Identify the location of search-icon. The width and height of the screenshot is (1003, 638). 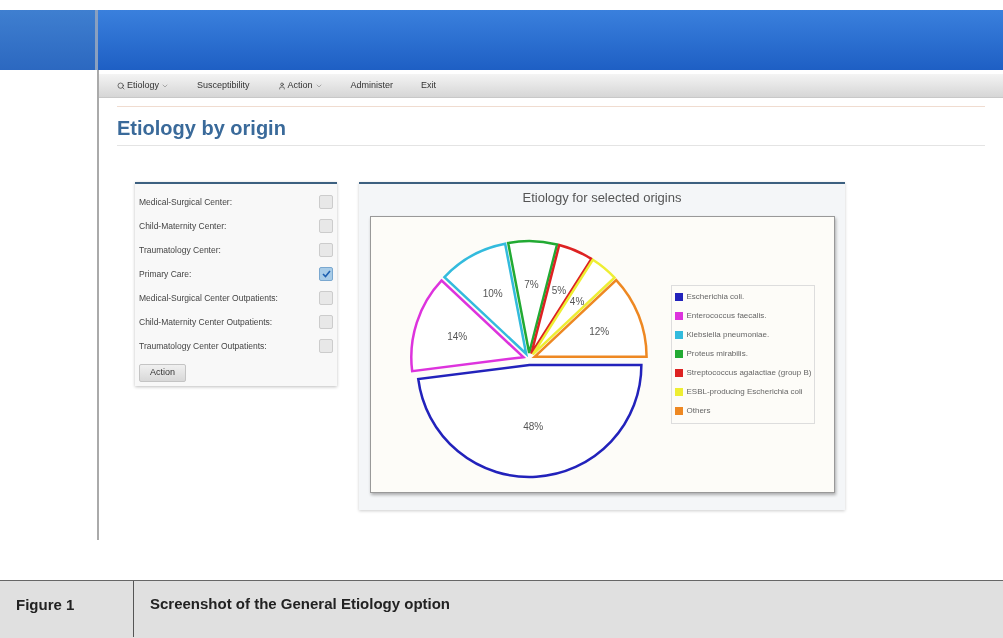
(121, 85).